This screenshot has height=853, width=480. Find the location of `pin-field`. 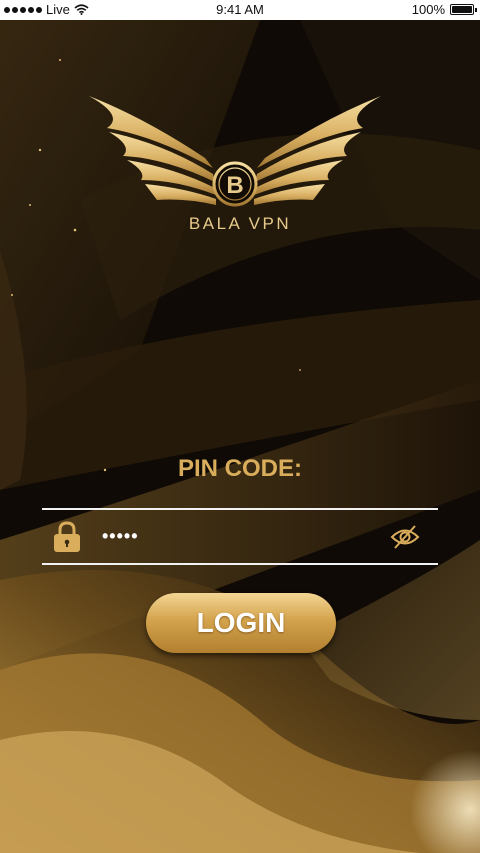

pin-field is located at coordinates (240, 536).